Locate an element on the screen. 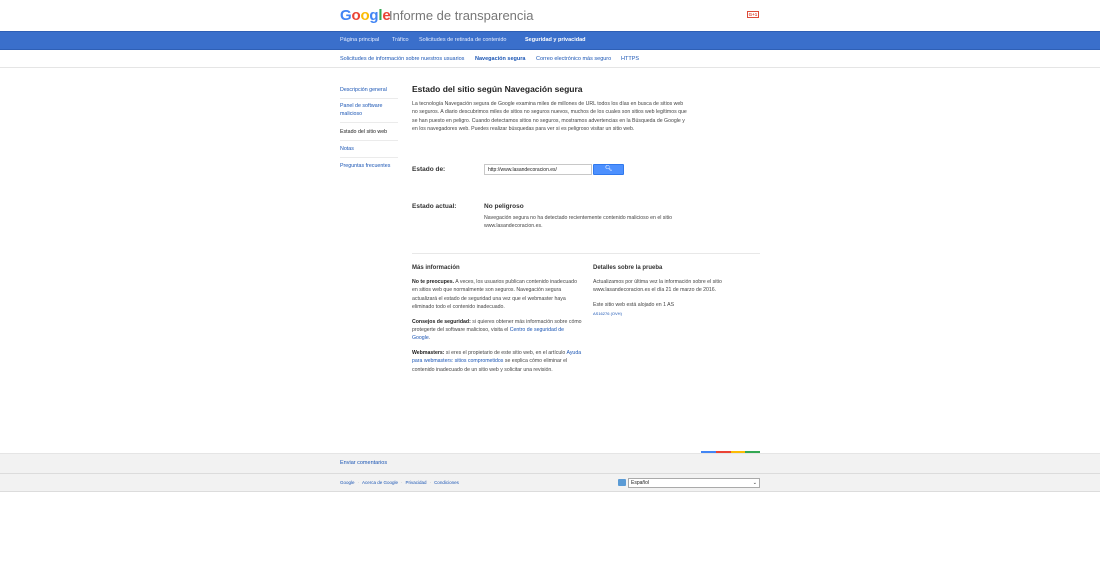 The image size is (1100, 571). gplus-button: G+1 is located at coordinates (753, 14).